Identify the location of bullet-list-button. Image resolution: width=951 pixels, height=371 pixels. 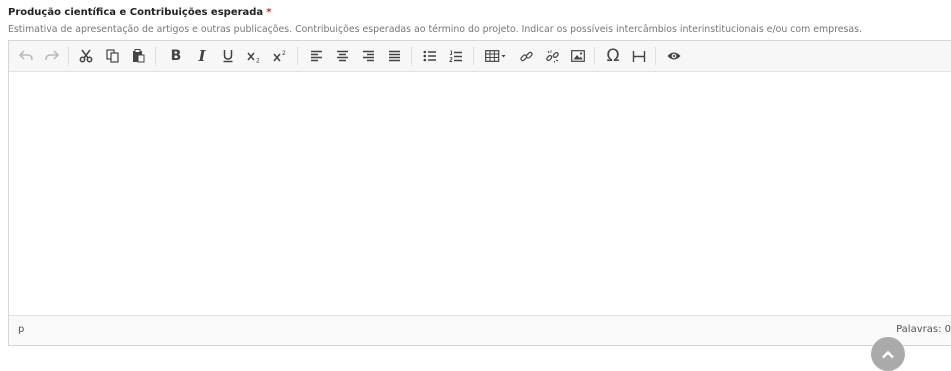
(430, 56).